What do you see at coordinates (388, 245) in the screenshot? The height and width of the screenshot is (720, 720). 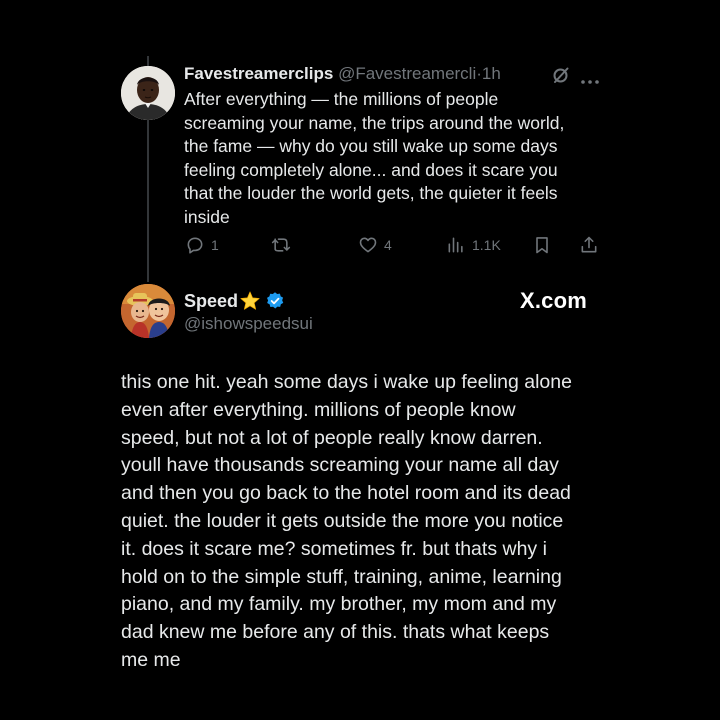 I see `like-count: 4` at bounding box center [388, 245].